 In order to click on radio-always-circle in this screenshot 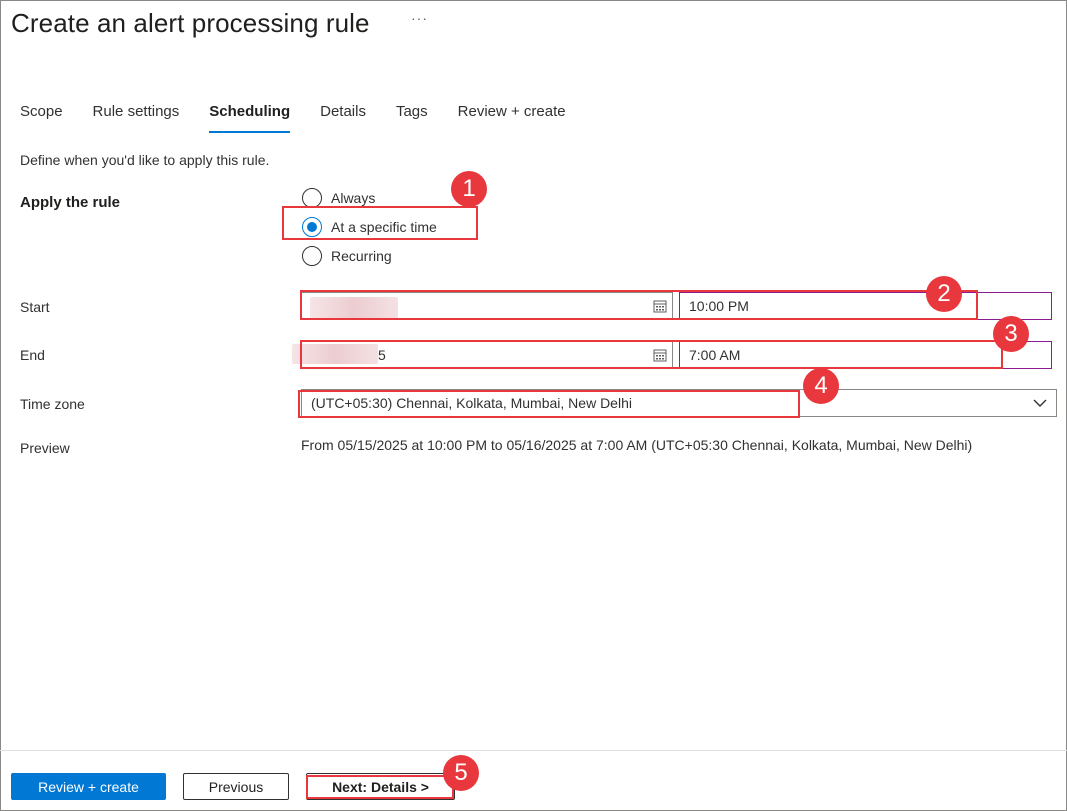, I will do `click(312, 198)`.